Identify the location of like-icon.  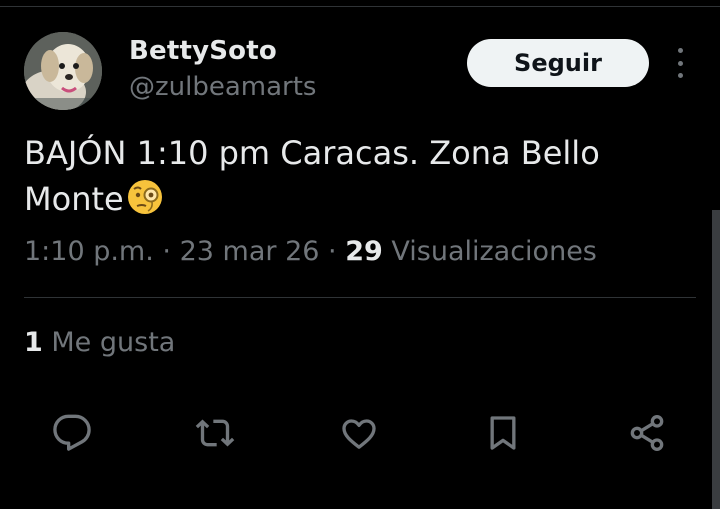
(359, 433).